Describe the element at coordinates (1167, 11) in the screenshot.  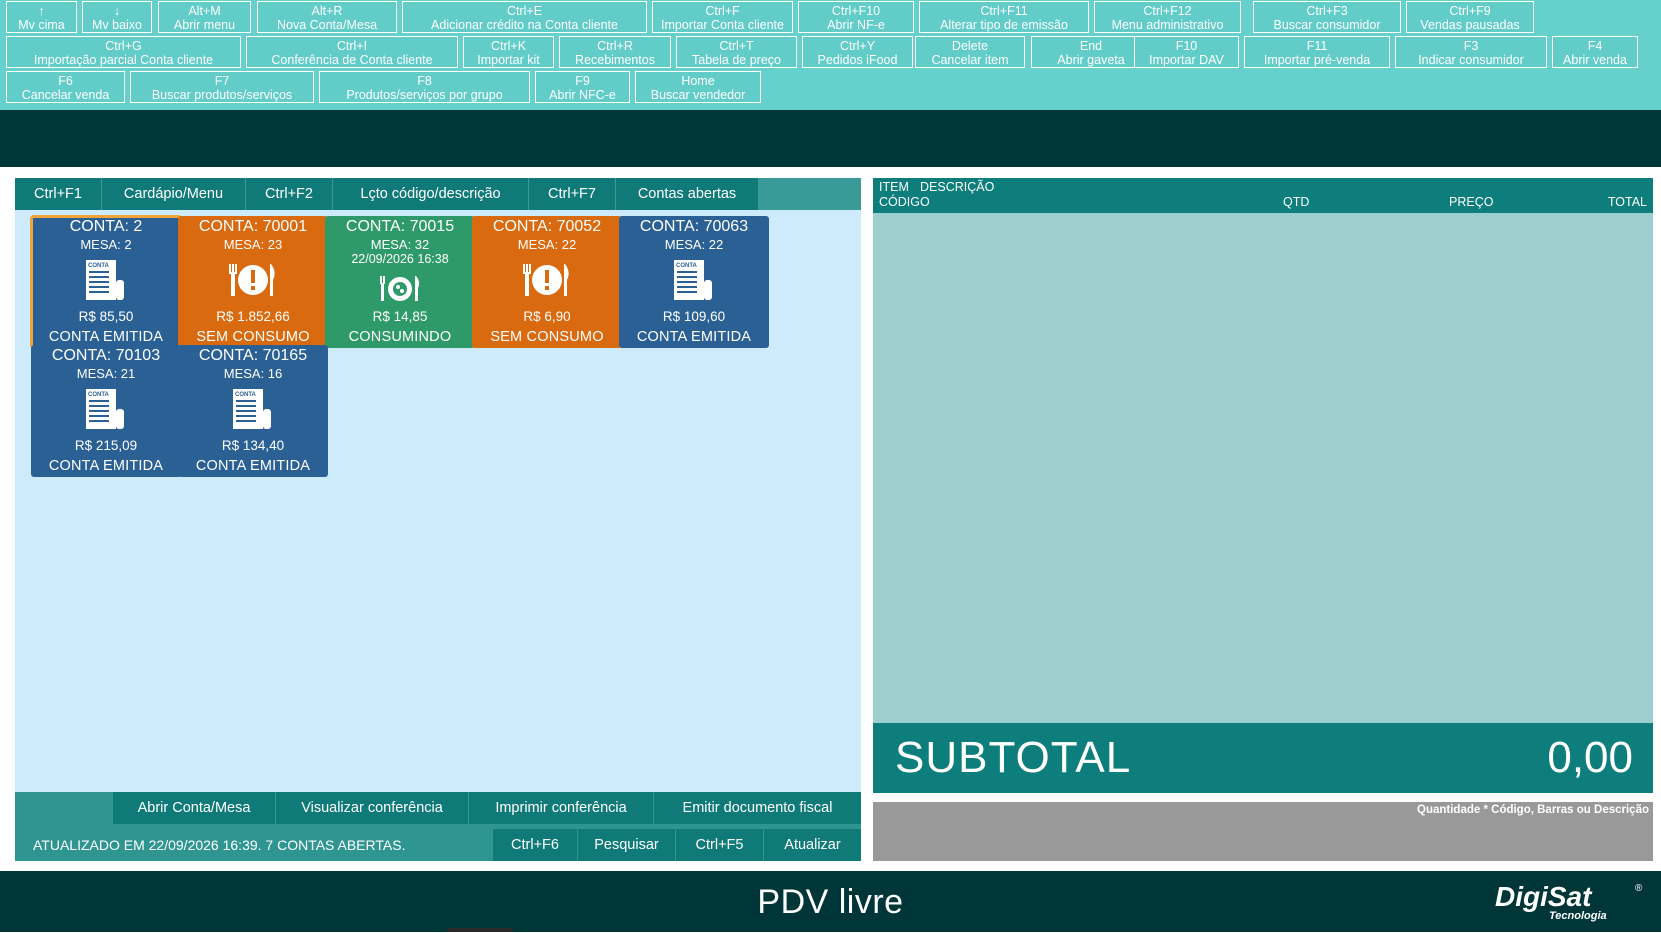
I see `shortcut-key: Ctrl+F12` at that location.